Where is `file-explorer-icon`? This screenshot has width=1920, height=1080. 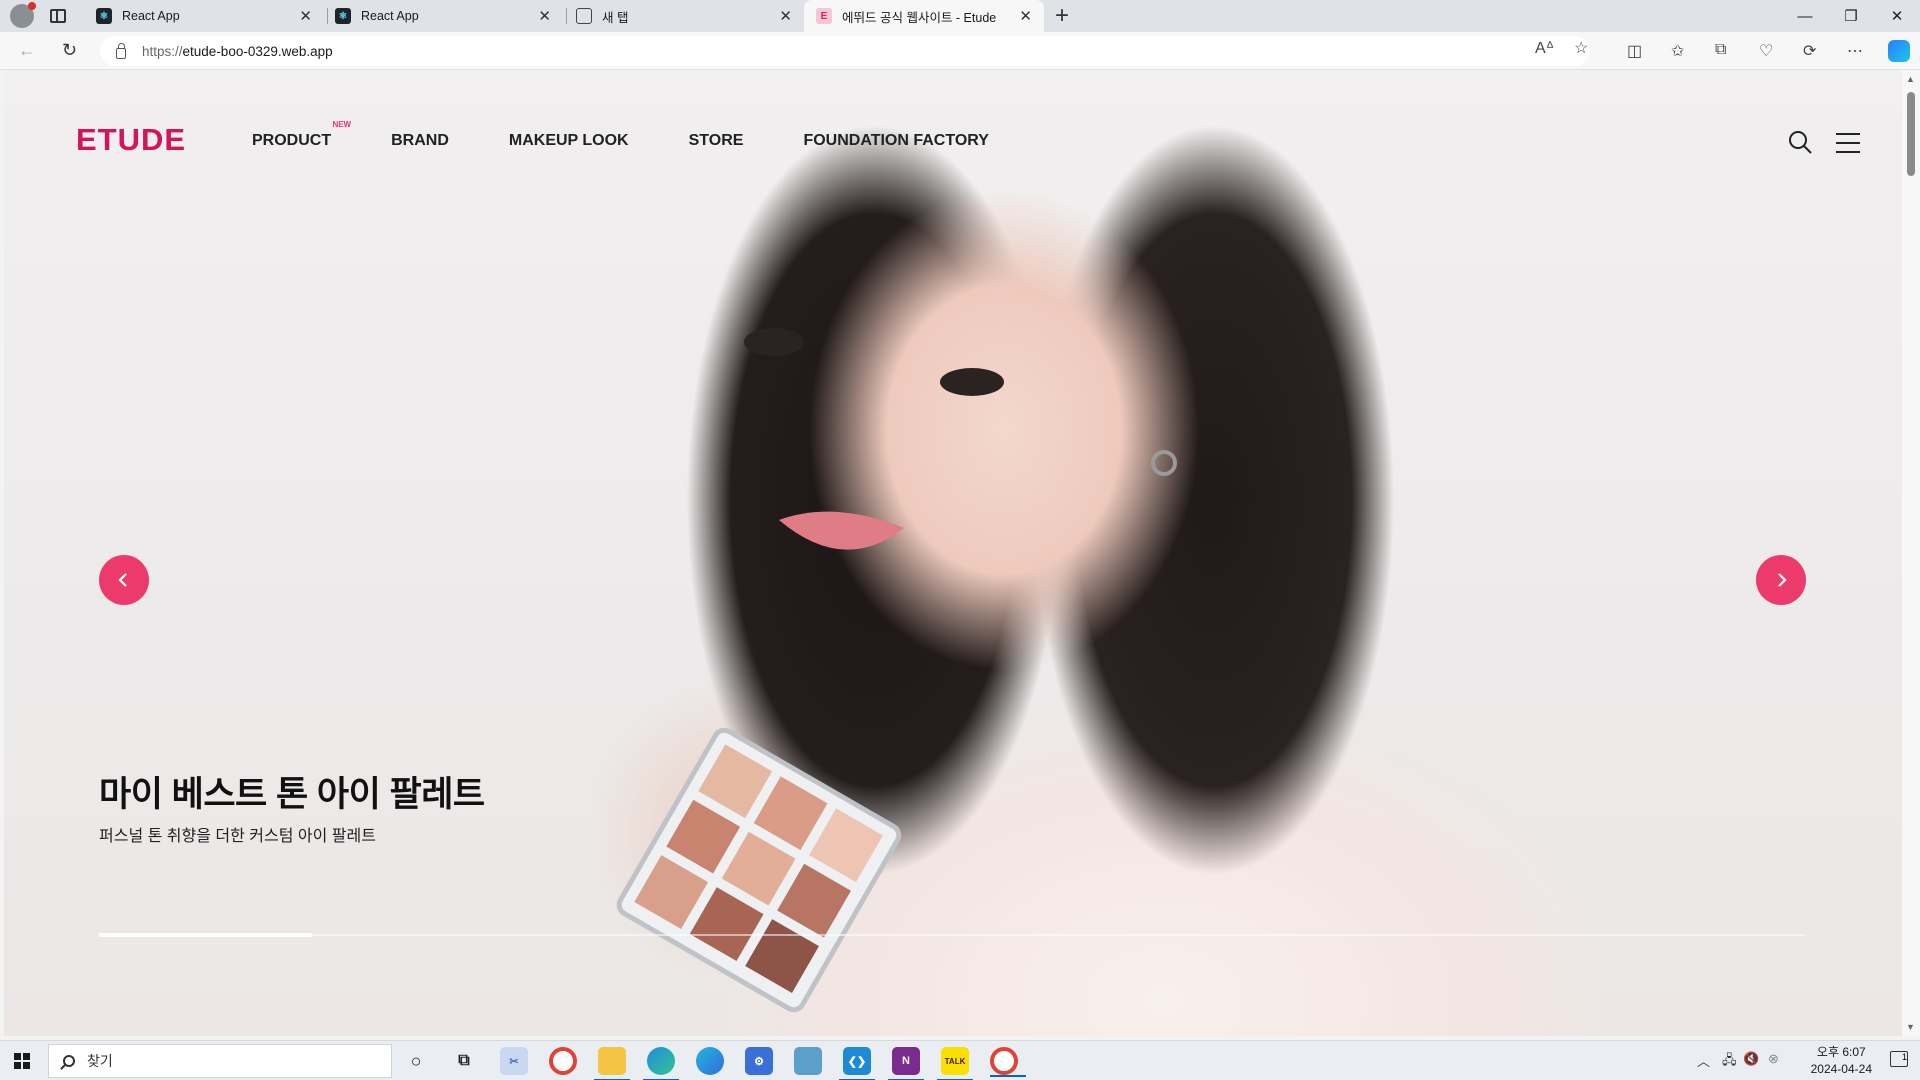
file-explorer-icon is located at coordinates (612, 1063).